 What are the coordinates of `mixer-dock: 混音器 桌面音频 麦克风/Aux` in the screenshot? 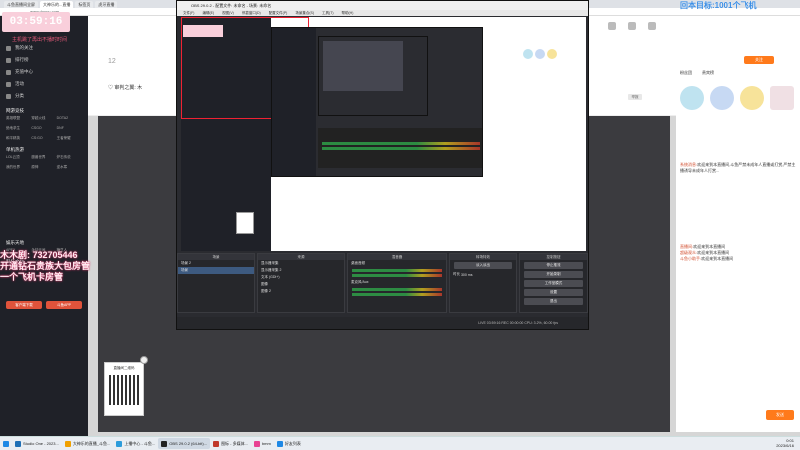 It's located at (397, 283).